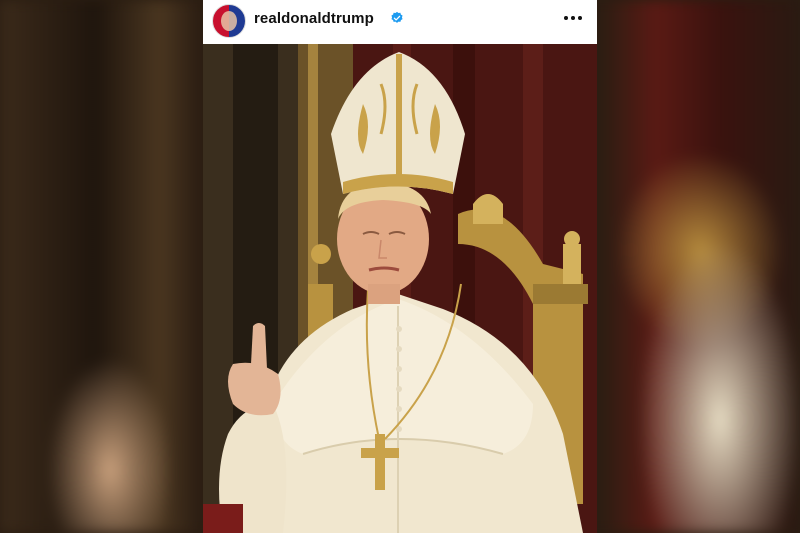 The height and width of the screenshot is (533, 800). I want to click on profile-avatar, so click(229, 21).